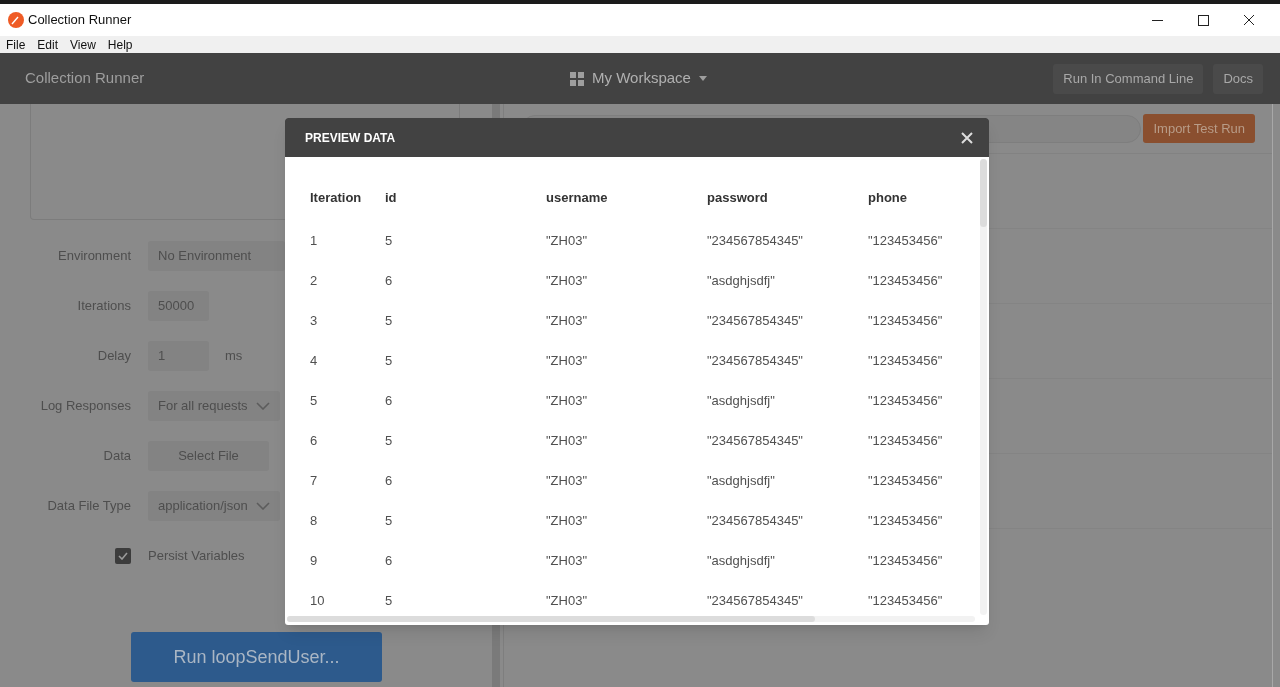  Describe the element at coordinates (1238, 78) in the screenshot. I see `header-button: Docs` at that location.